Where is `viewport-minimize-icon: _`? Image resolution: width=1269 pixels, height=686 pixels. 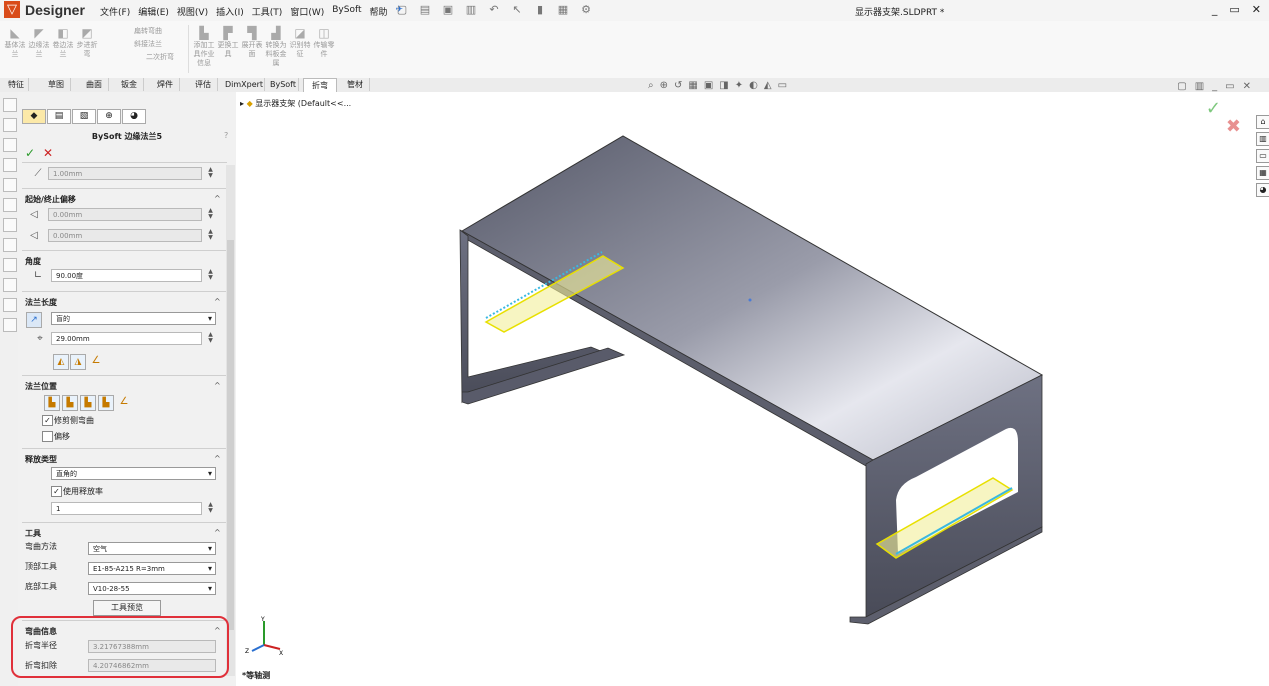
viewport-minimize-icon: _ is located at coordinates (1214, 86).